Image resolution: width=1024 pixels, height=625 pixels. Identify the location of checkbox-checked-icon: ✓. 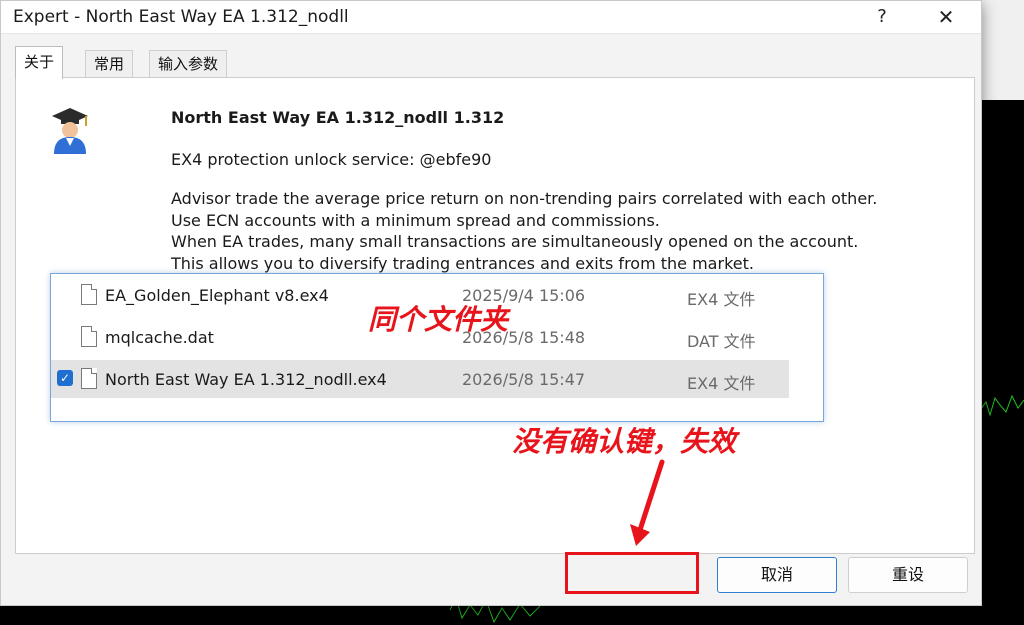
(65, 378).